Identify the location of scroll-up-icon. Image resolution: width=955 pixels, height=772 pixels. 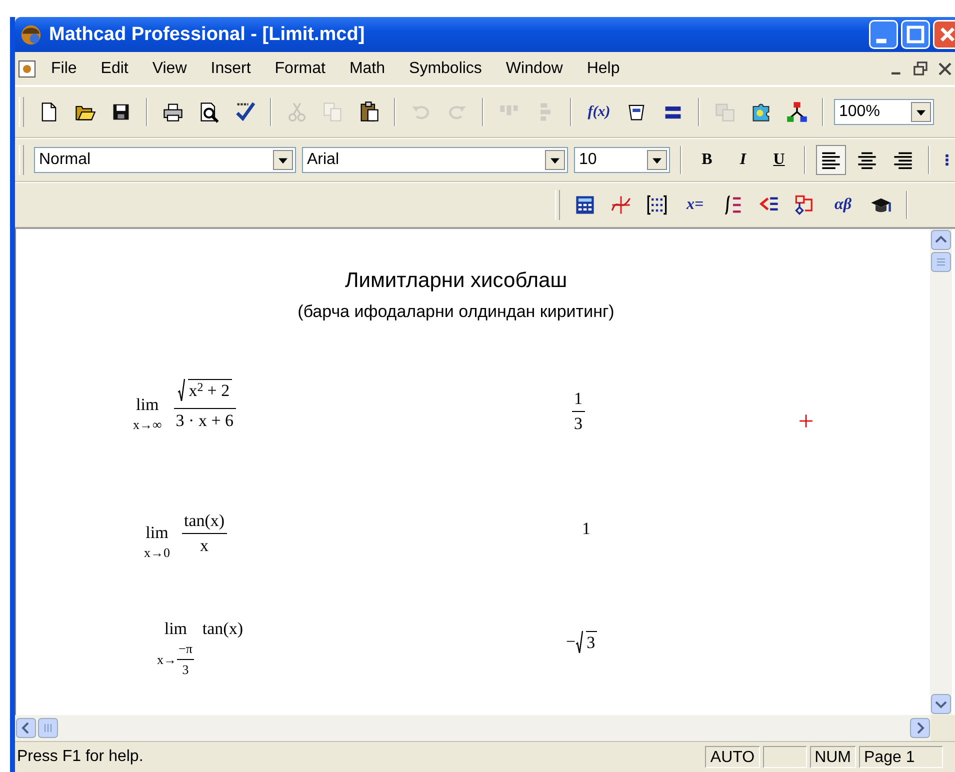
(941, 240).